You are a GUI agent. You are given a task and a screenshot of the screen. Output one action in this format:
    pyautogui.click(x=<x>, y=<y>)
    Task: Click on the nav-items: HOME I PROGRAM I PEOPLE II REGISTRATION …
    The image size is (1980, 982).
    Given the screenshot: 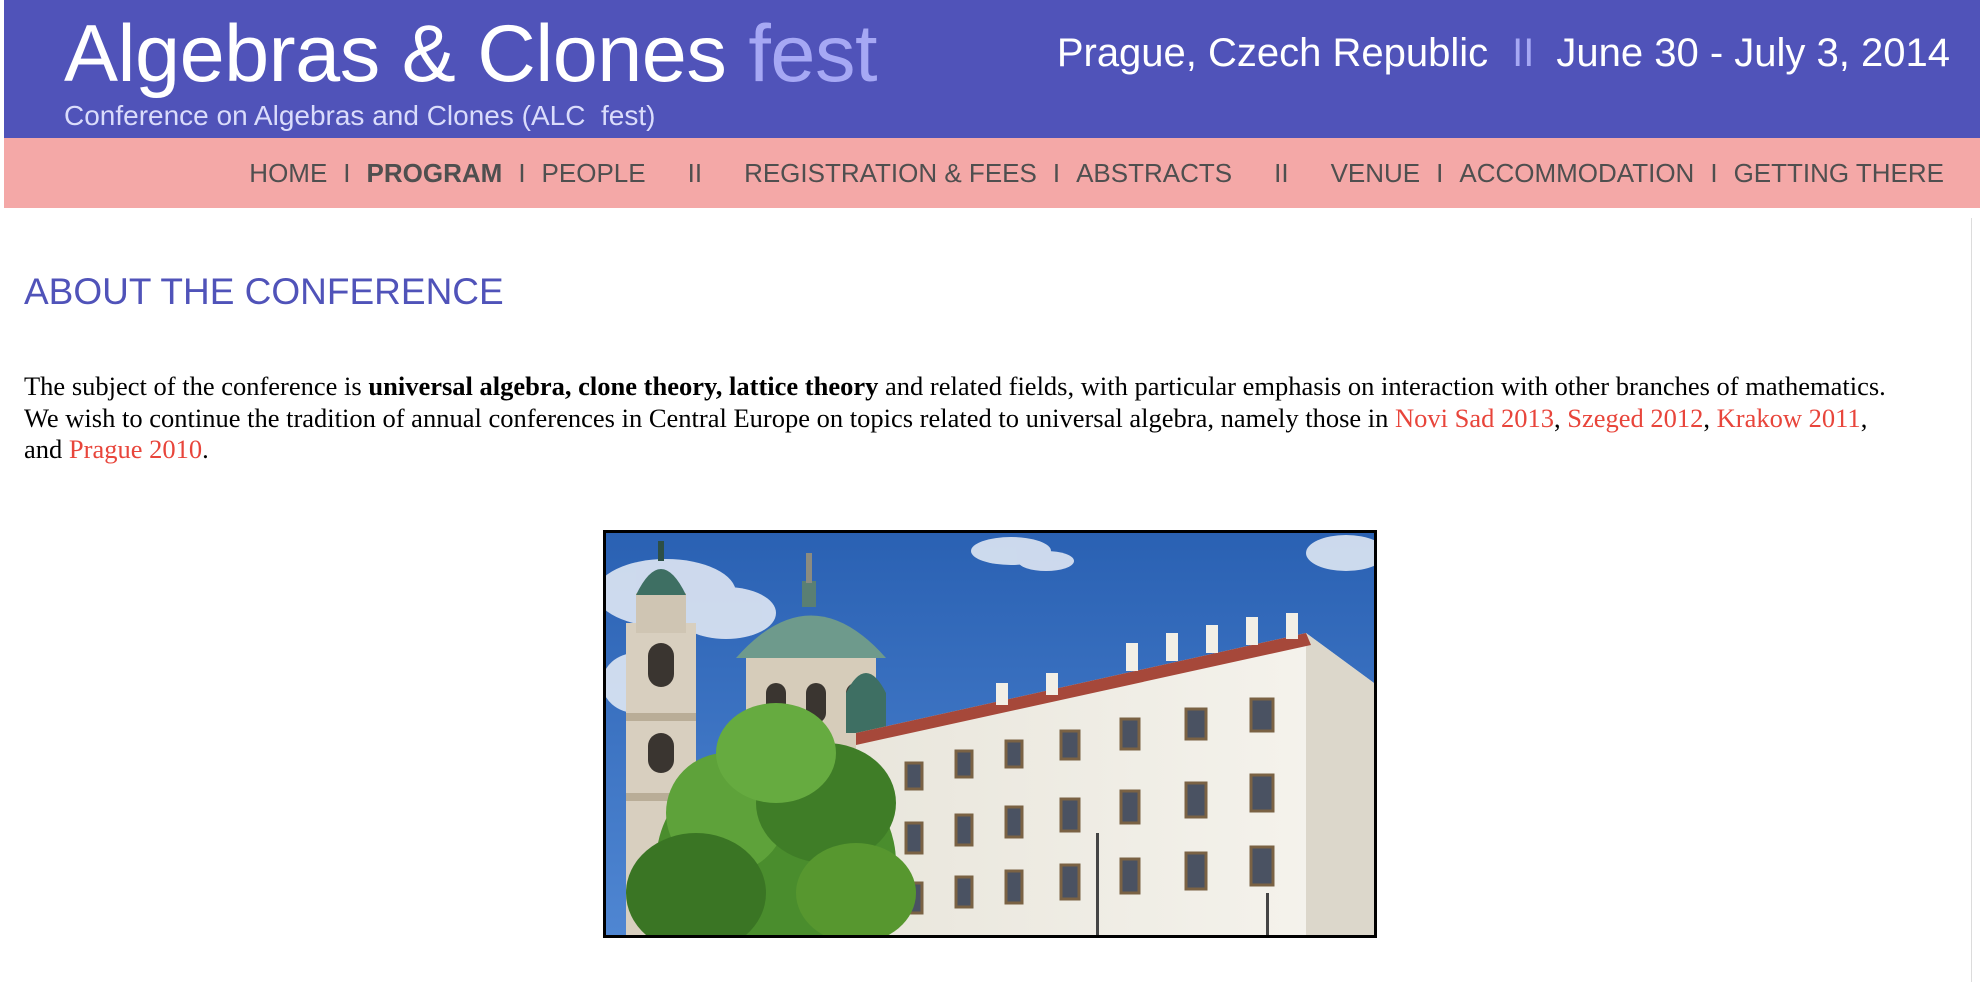 What is the action you would take?
    pyautogui.click(x=1096, y=173)
    